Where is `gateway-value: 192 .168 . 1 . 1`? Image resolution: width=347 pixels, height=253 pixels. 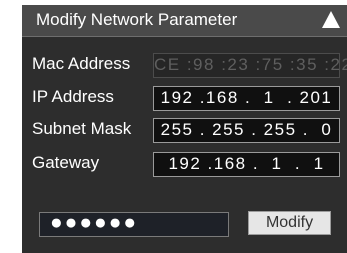 gateway-value: 192 .168 . 1 . 1 is located at coordinates (246, 163).